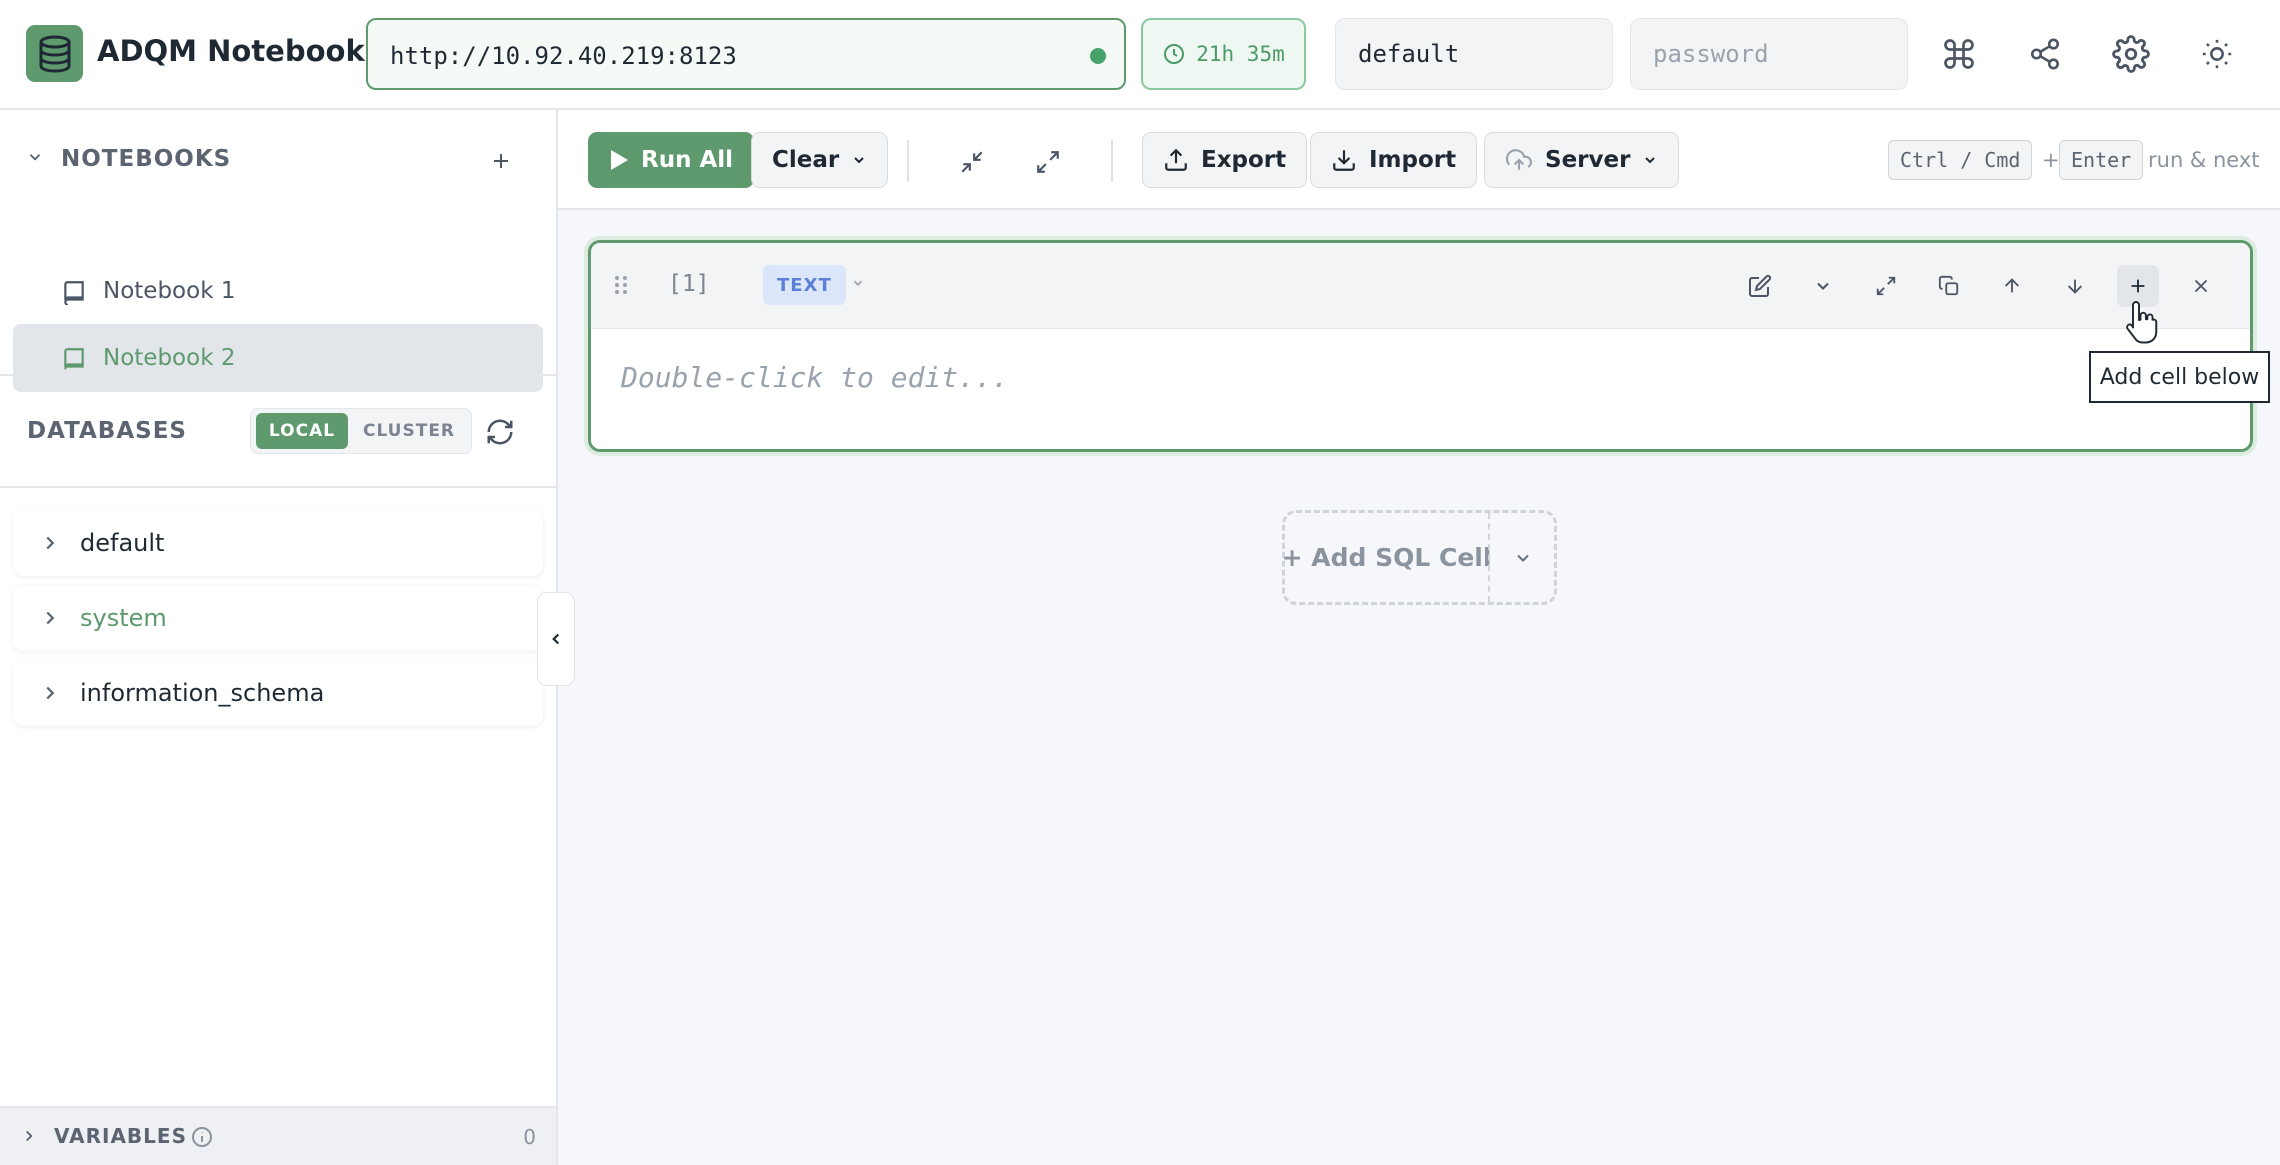 The height and width of the screenshot is (1165, 2280). Describe the element at coordinates (972, 162) in the screenshot. I see `collapse-all-button` at that location.